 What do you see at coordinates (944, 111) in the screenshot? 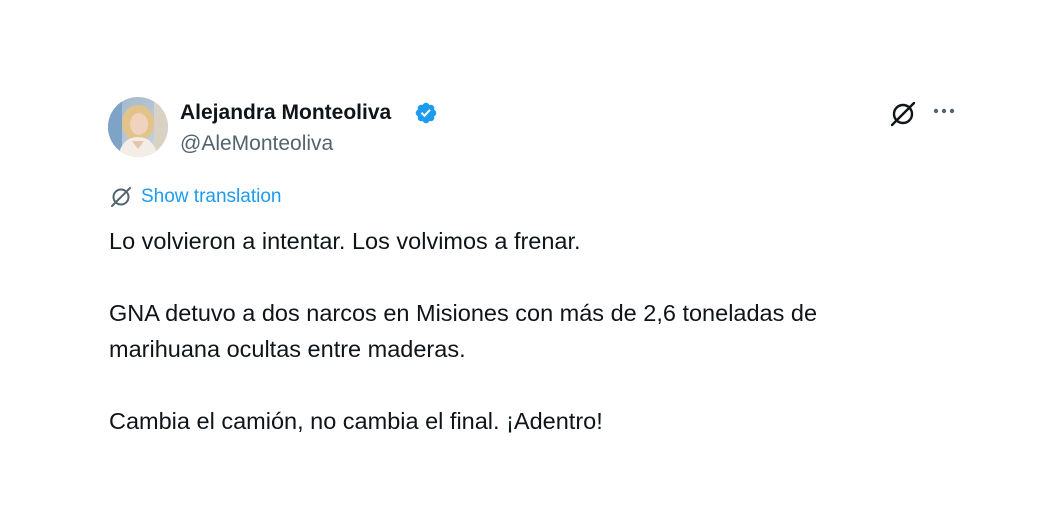
I see `more-options-icon` at bounding box center [944, 111].